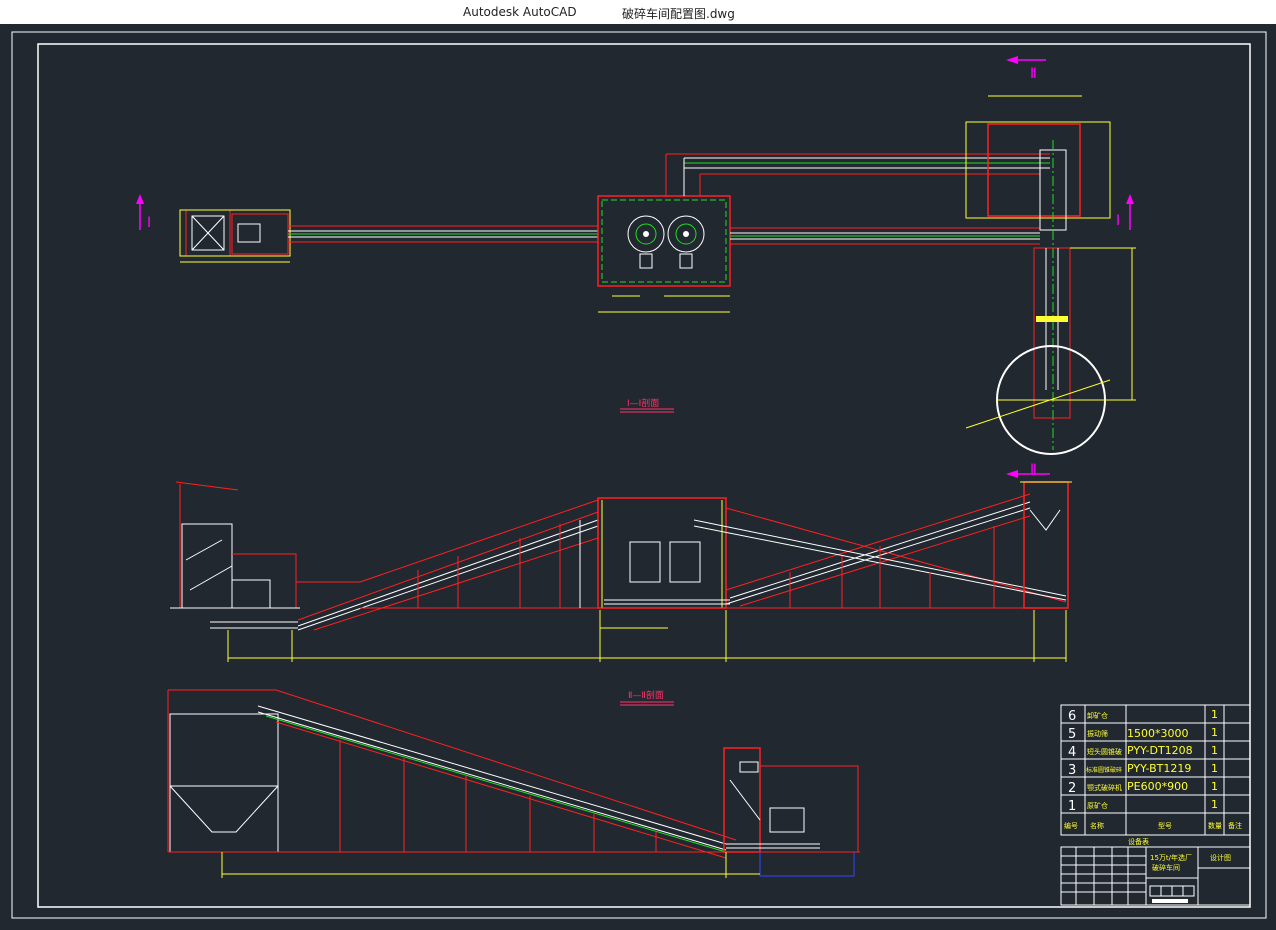  Describe the element at coordinates (1071, 825) in the screenshot. I see `table-header-no: 编号` at that location.